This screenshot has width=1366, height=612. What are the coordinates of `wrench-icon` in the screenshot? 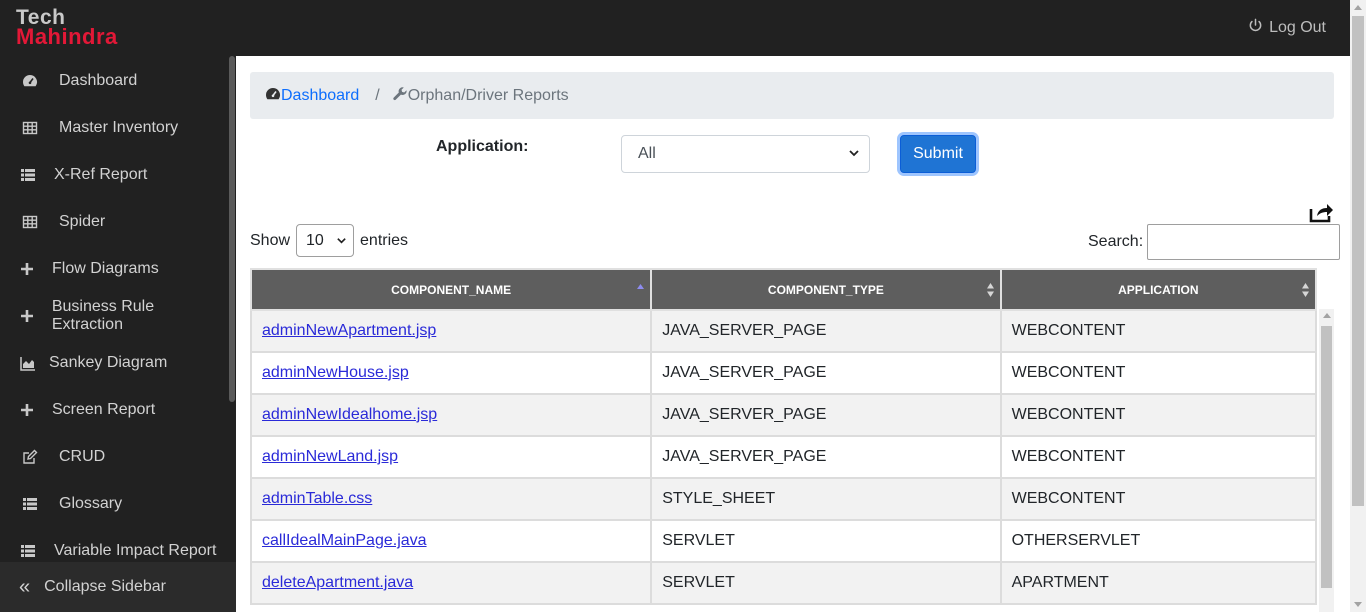 It's located at (400, 95).